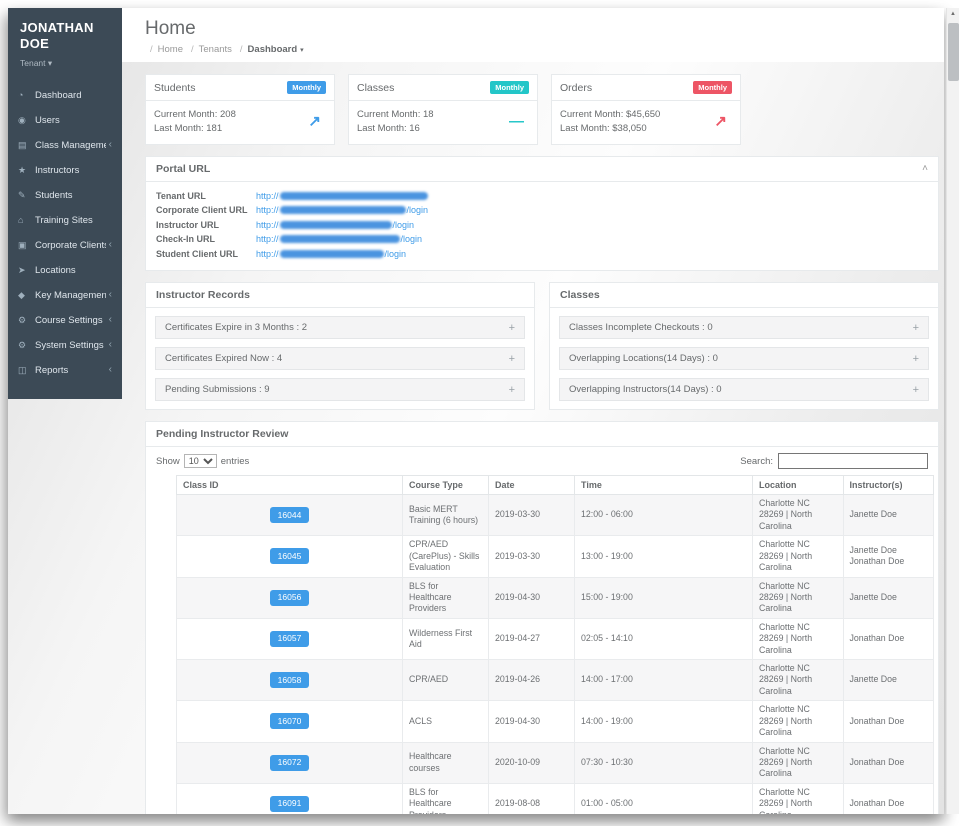  What do you see at coordinates (289, 638) in the screenshot?
I see `class-id-button: 16057` at bounding box center [289, 638].